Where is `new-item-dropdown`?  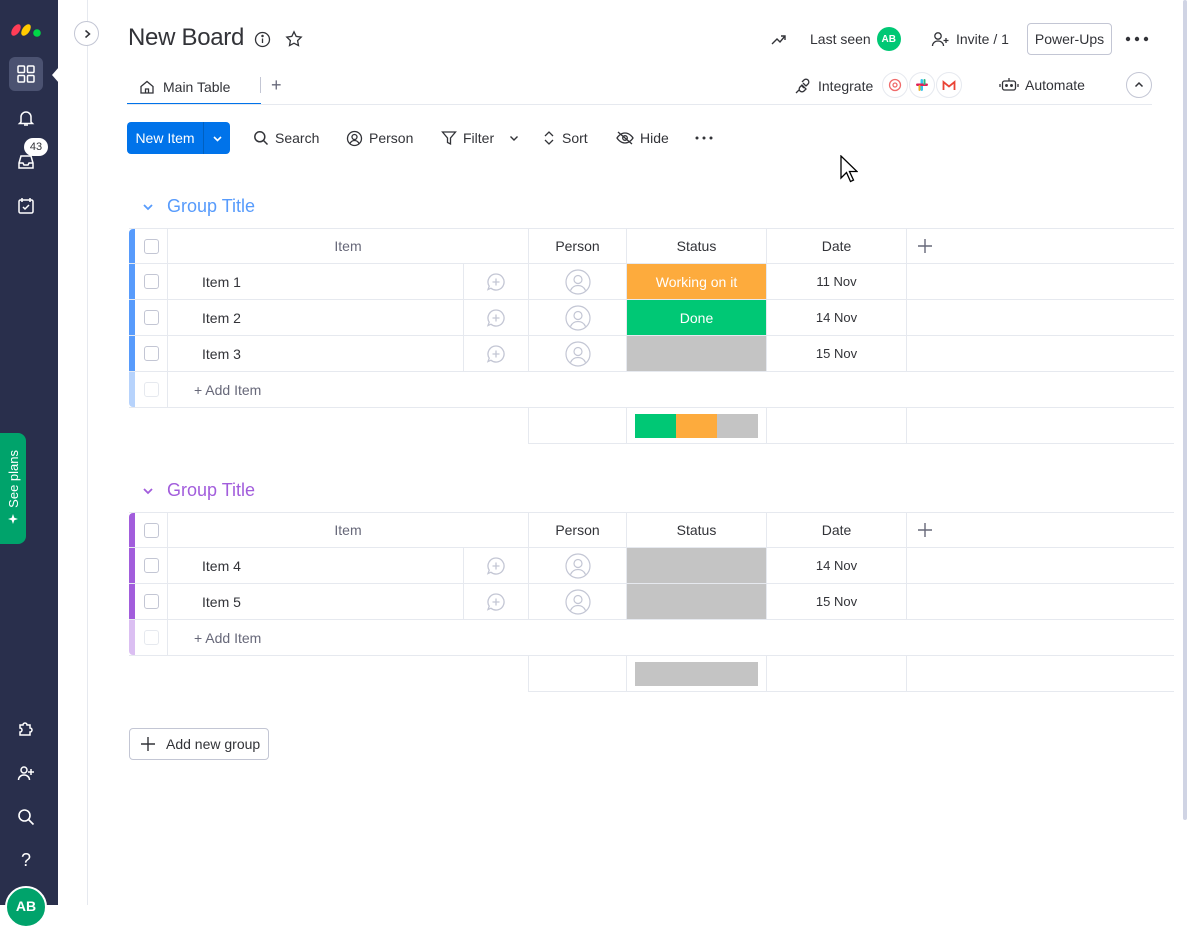 new-item-dropdown is located at coordinates (216, 138).